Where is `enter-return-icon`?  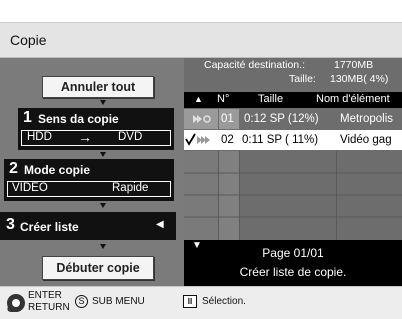
enter-return-icon is located at coordinates (16, 303).